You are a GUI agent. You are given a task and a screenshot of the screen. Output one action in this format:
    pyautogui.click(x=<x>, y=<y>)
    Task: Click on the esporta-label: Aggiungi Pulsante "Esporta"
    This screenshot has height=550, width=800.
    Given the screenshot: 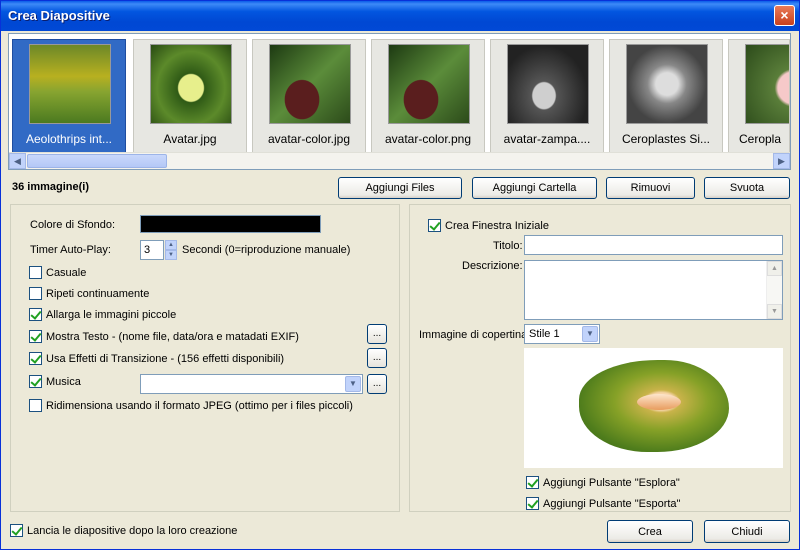 What is the action you would take?
    pyautogui.click(x=612, y=504)
    